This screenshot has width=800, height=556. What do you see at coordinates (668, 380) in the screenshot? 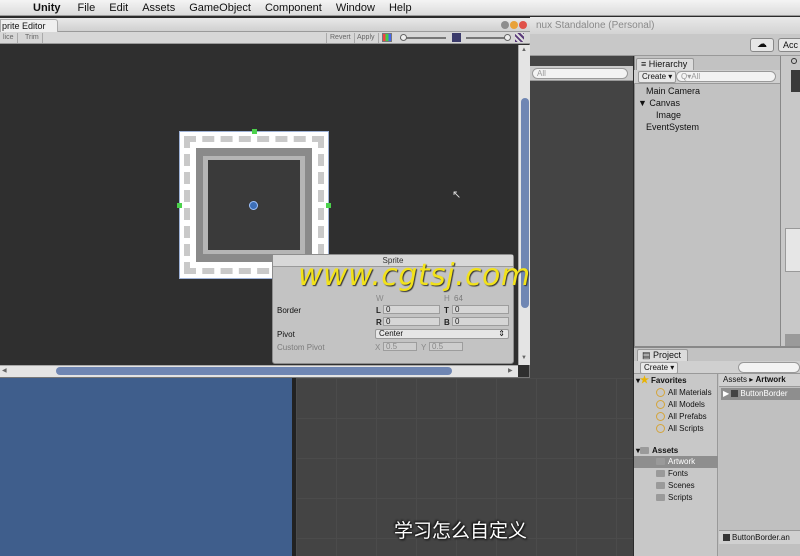
I see `favorites-label: Favorites` at bounding box center [668, 380].